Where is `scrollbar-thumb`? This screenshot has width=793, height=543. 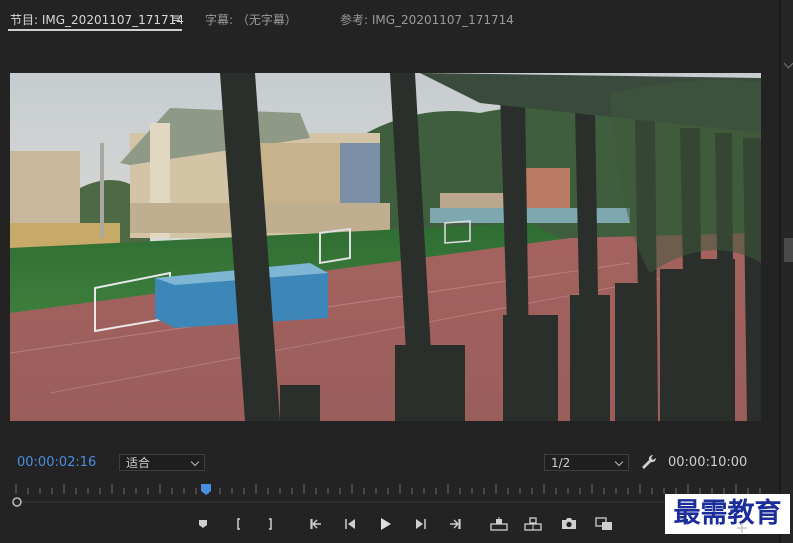
scrollbar-thumb is located at coordinates (788, 250).